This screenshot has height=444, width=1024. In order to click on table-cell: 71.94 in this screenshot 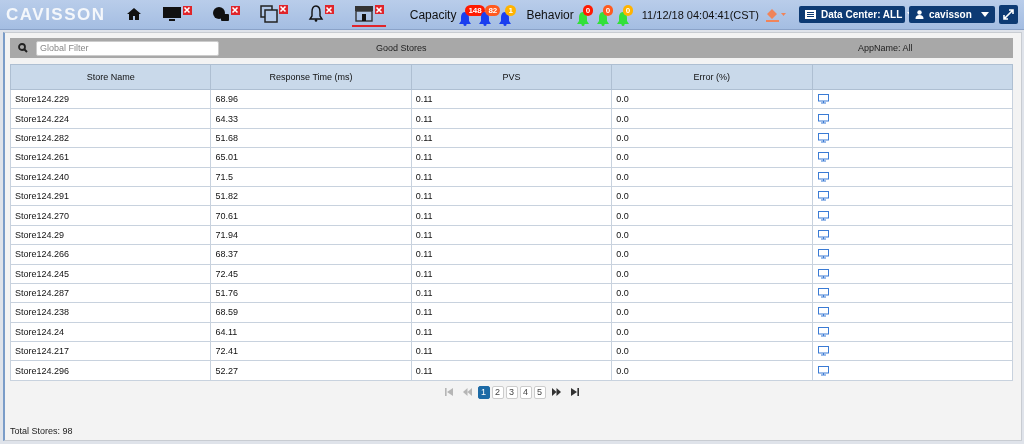, I will do `click(311, 235)`.